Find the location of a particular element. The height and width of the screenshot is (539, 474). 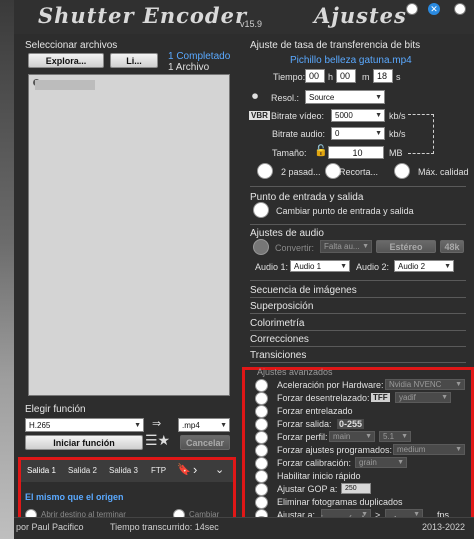

settings-title: Ajustes is located at coordinates (360, 15).